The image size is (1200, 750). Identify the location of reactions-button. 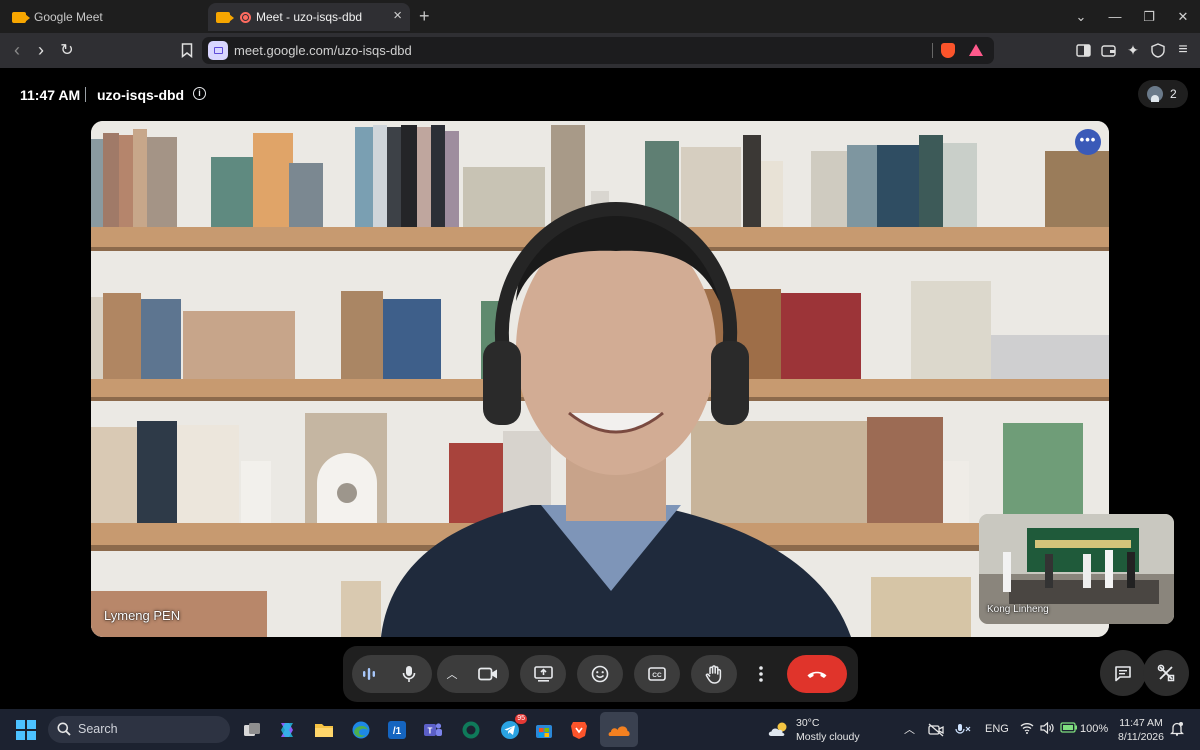
(600, 674).